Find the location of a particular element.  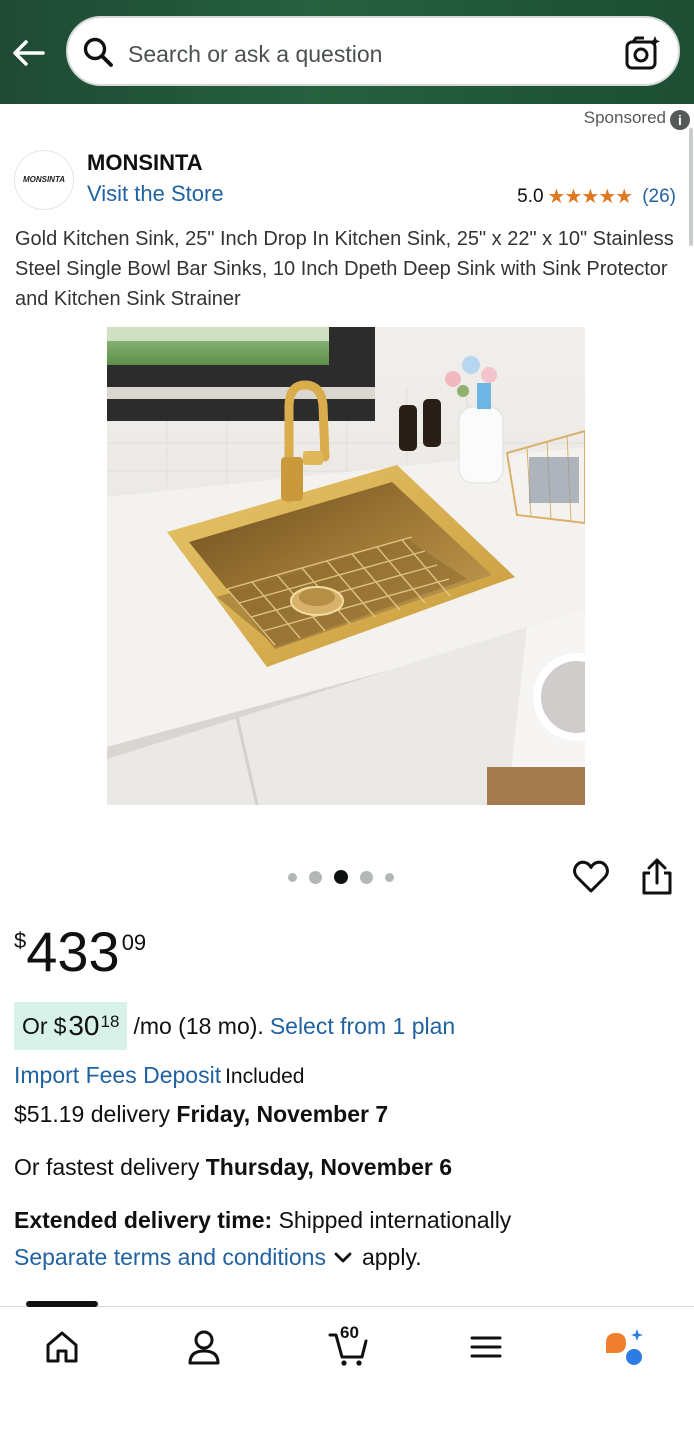

sponsored-label: Sponsored is located at coordinates (624, 117).